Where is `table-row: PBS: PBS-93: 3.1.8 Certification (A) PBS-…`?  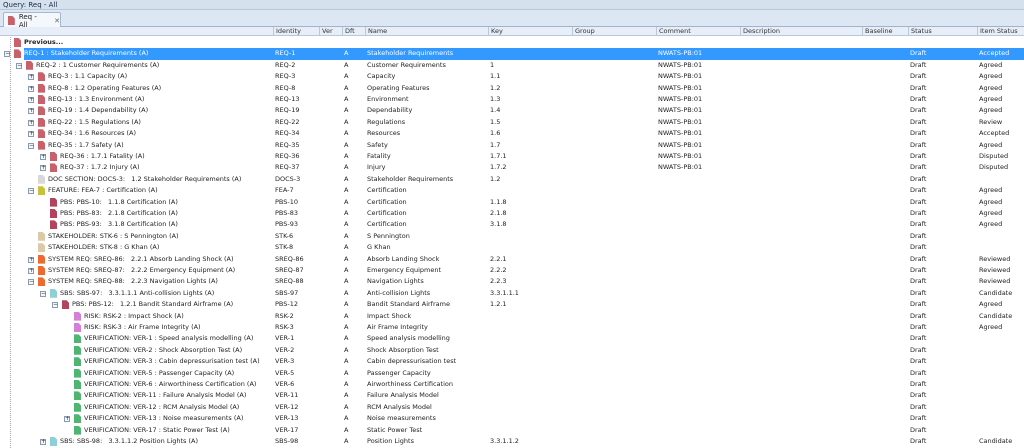 table-row: PBS: PBS-93: 3.1.8 Certification (A) PBS-… is located at coordinates (512, 224).